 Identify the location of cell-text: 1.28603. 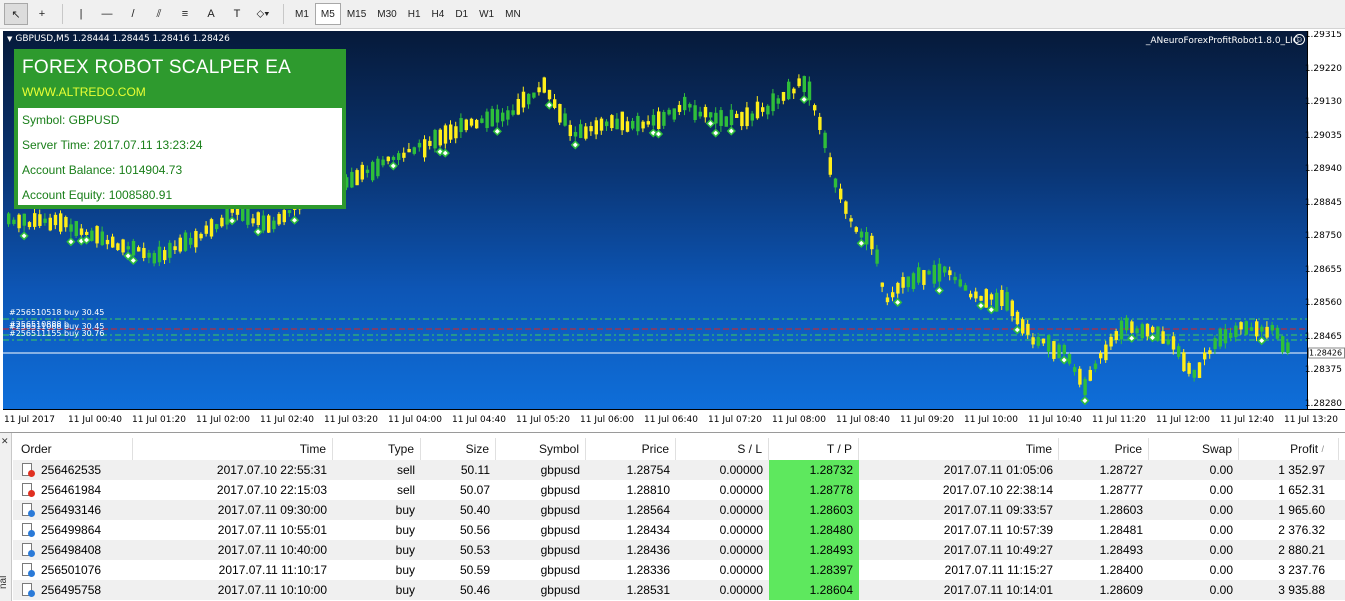
(1121, 510).